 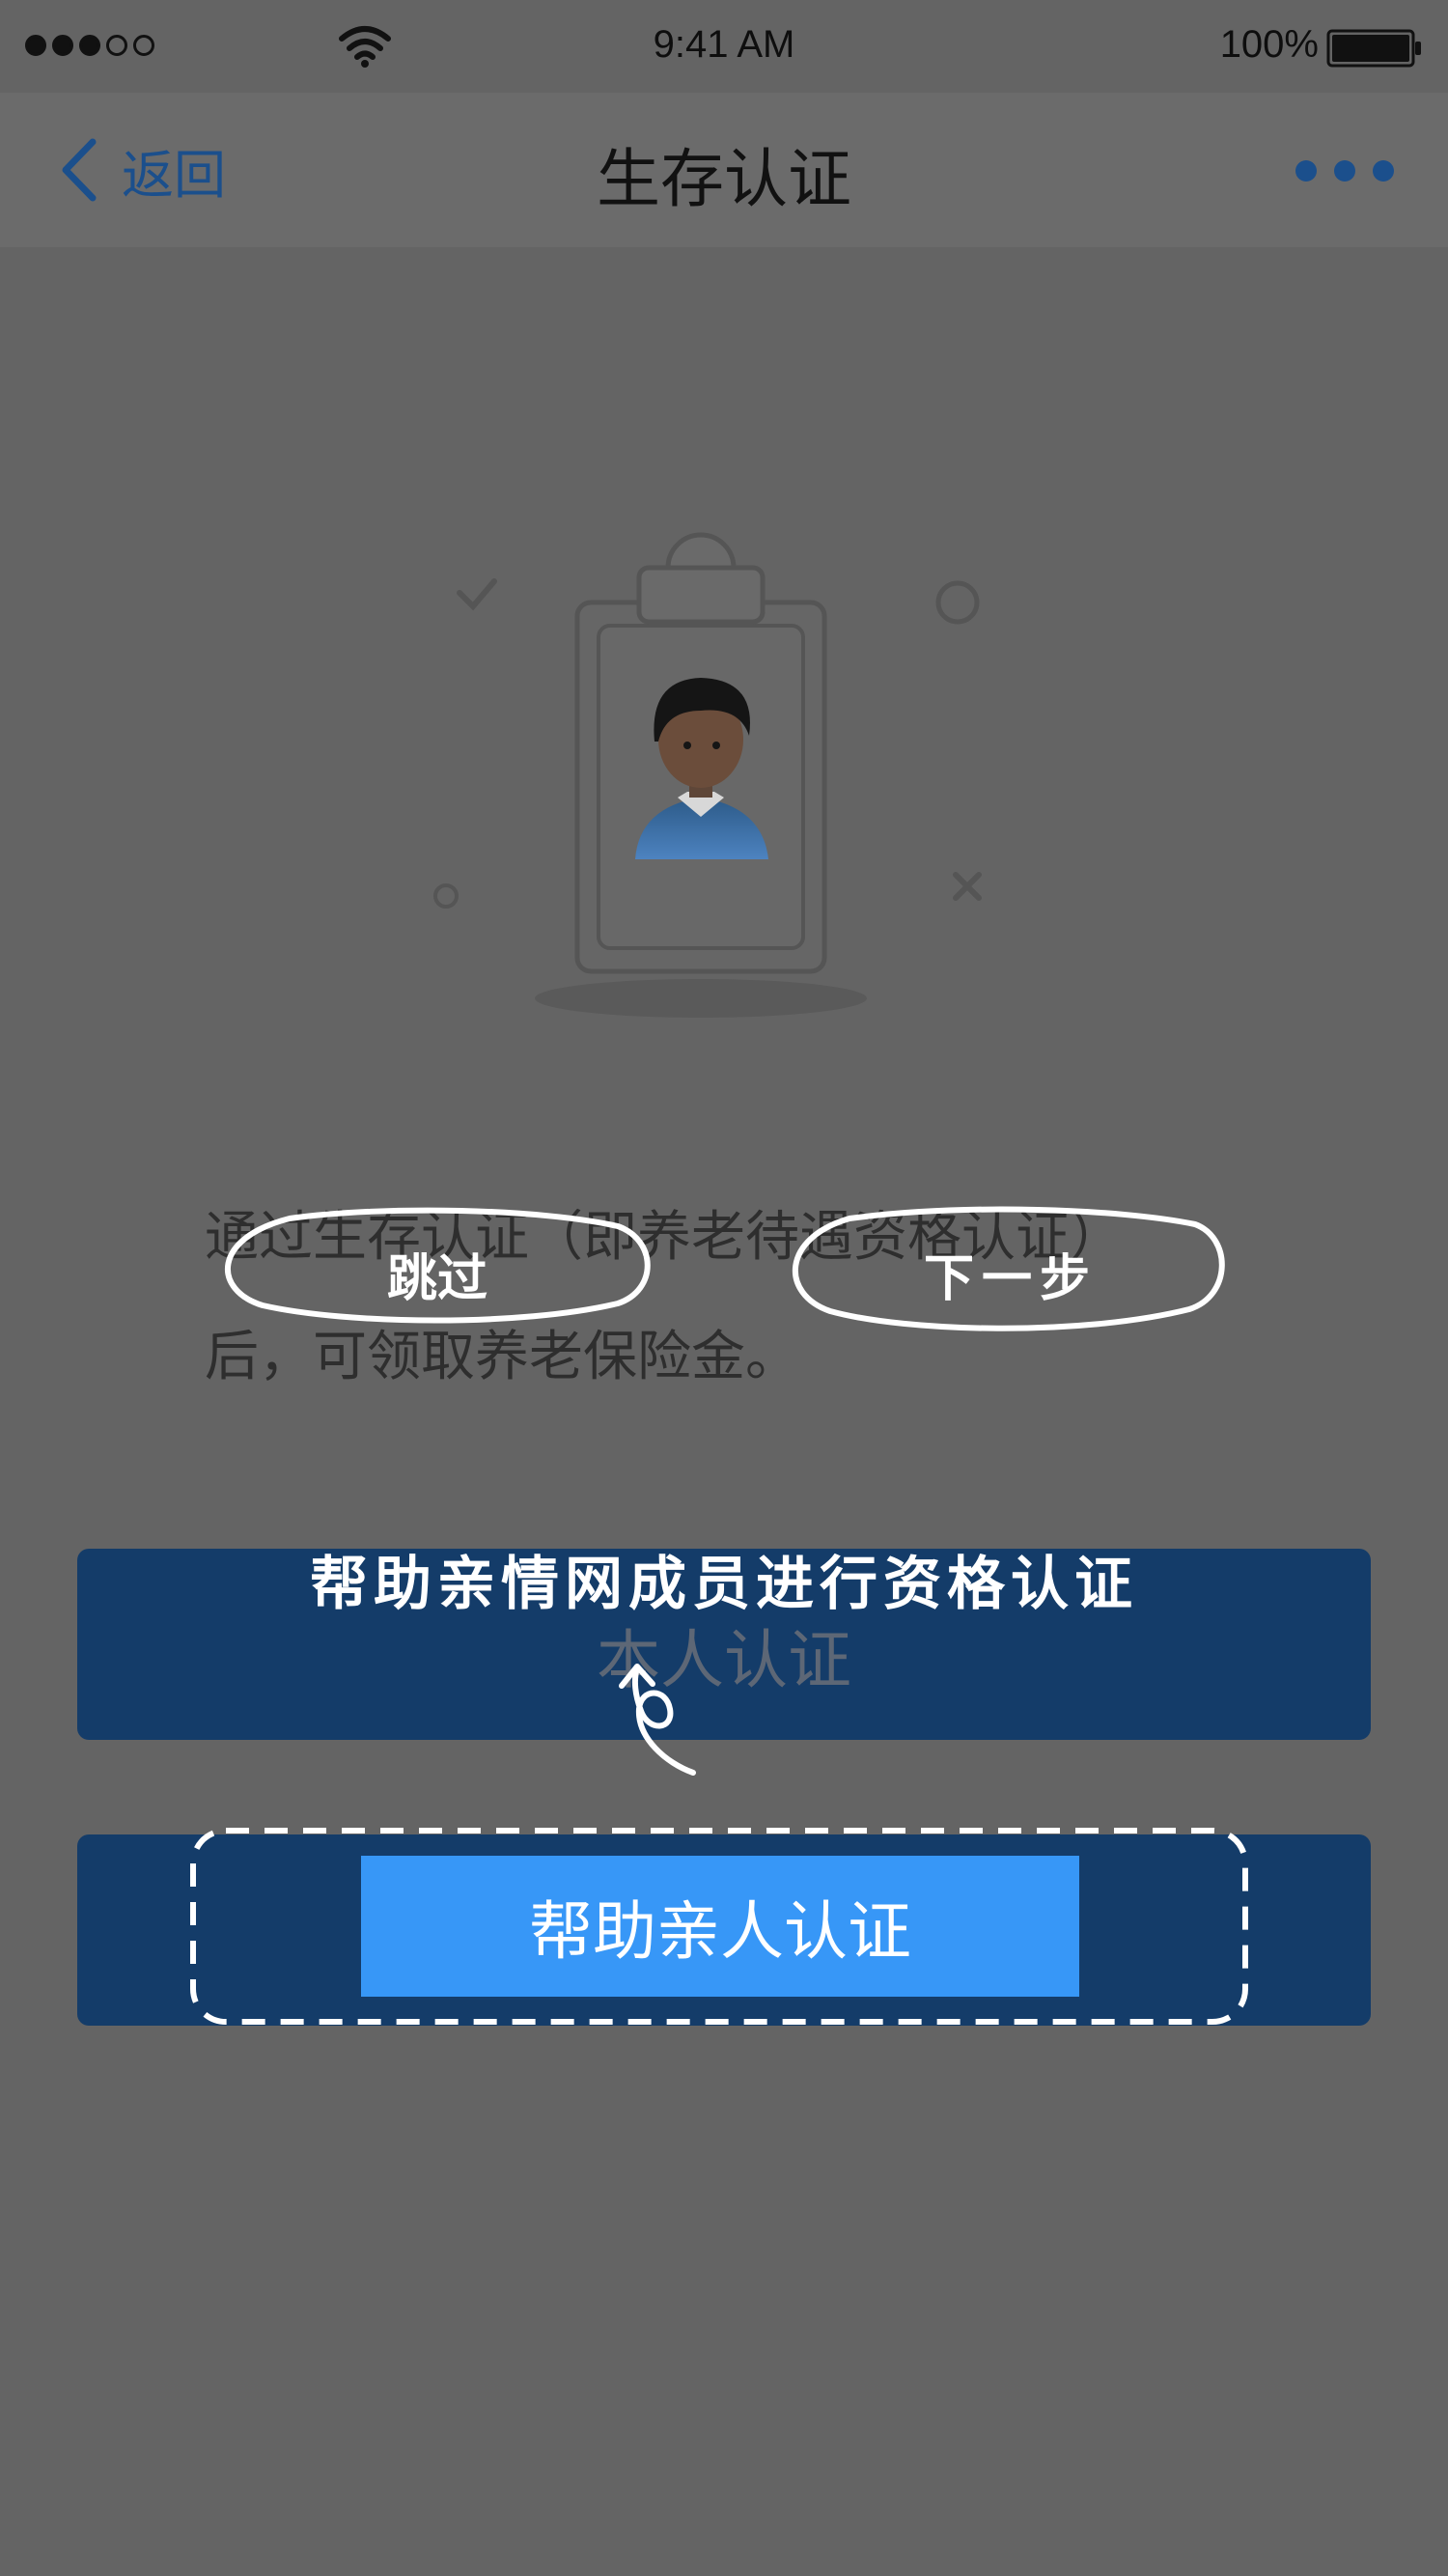 I want to click on id-card-clipboard-icon, so click(x=708, y=775).